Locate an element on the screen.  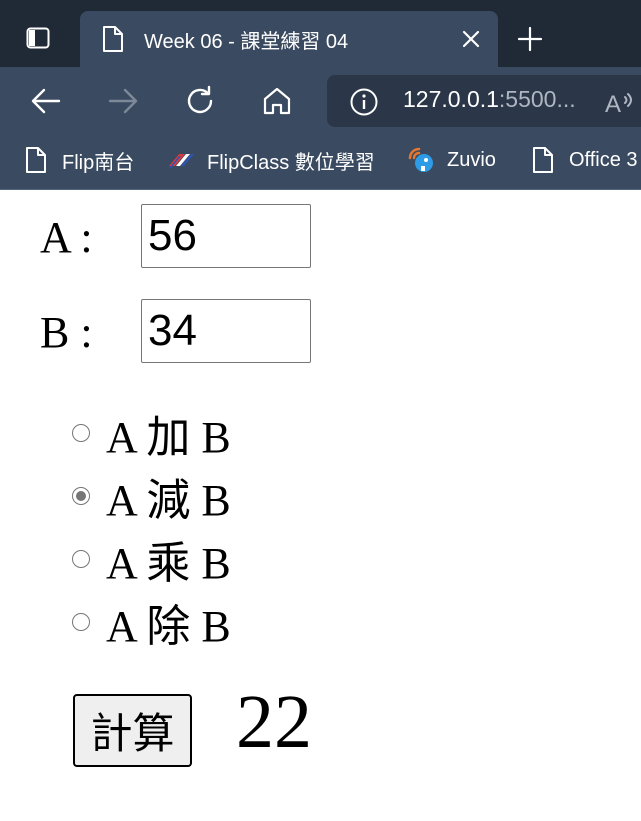
svg-text: A is located at coordinates (613, 104).